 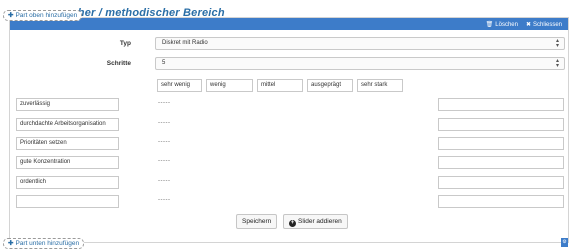 What do you see at coordinates (164, 103) in the screenshot?
I see `slider-track-1: -----` at bounding box center [164, 103].